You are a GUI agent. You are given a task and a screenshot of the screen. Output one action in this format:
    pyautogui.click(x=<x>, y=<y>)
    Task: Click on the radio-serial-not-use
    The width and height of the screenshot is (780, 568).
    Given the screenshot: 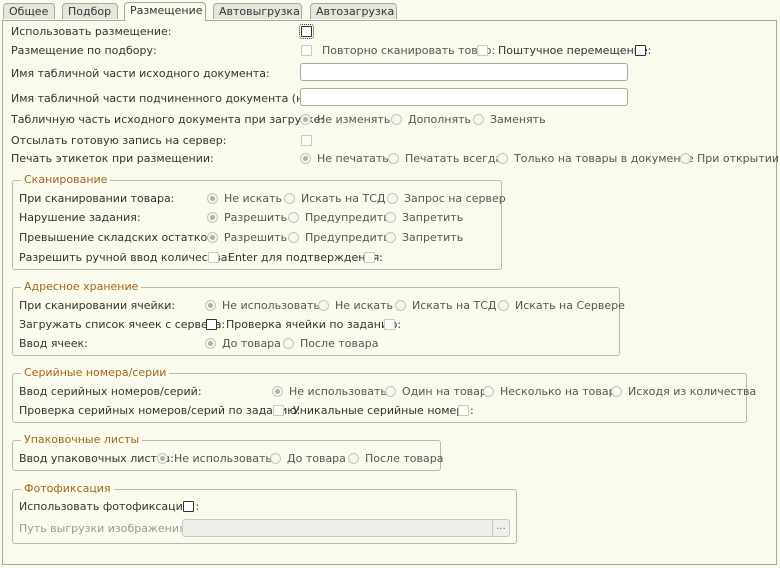 What is the action you would take?
    pyautogui.click(x=277, y=391)
    